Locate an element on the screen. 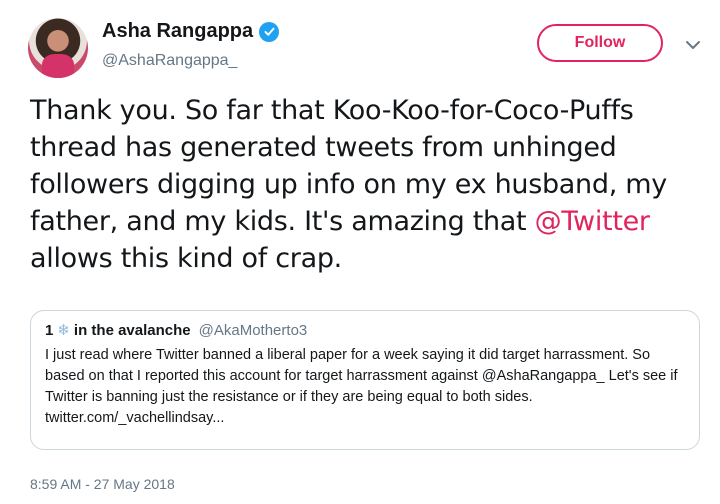  quoted-tweet-header: 1 ❄ in the avalanche @AkaMotherto3 is located at coordinates (365, 330).